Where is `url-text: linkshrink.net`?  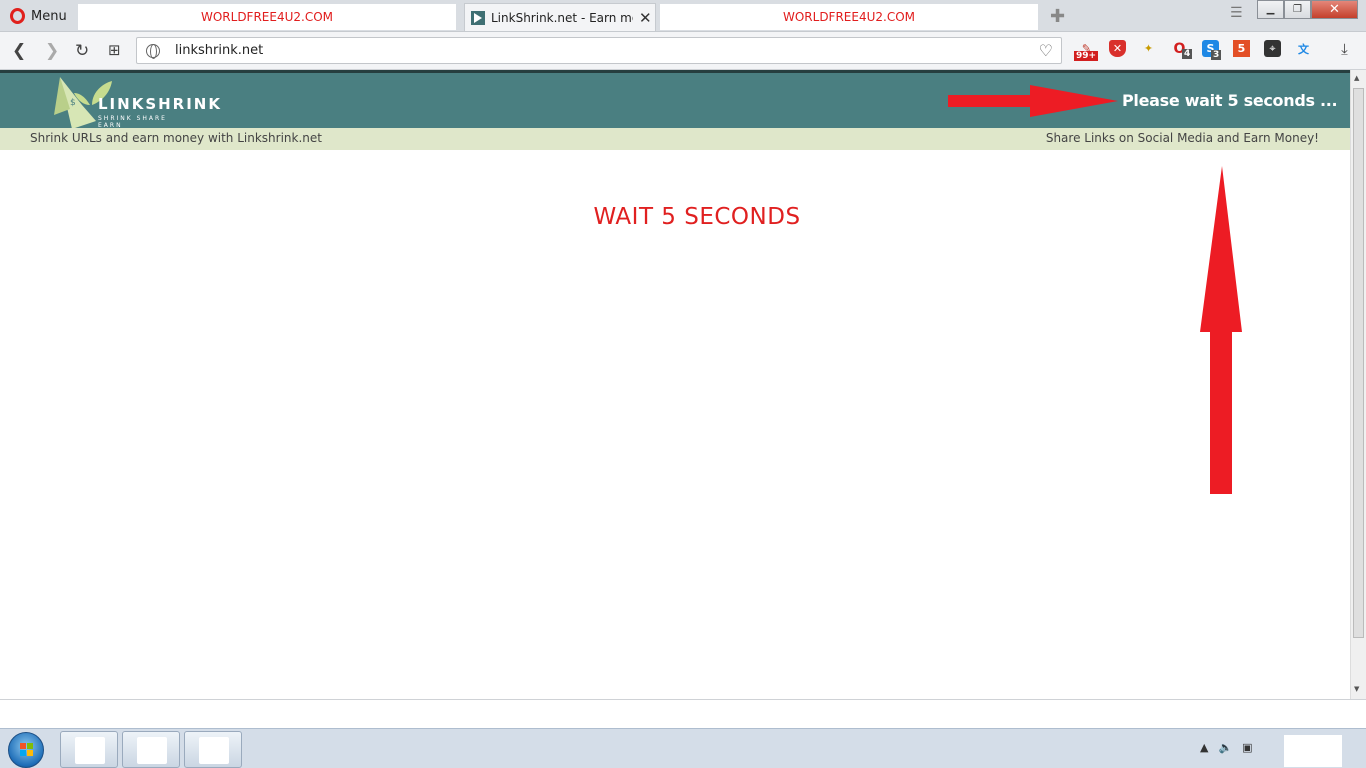
url-text: linkshrink.net is located at coordinates (219, 50).